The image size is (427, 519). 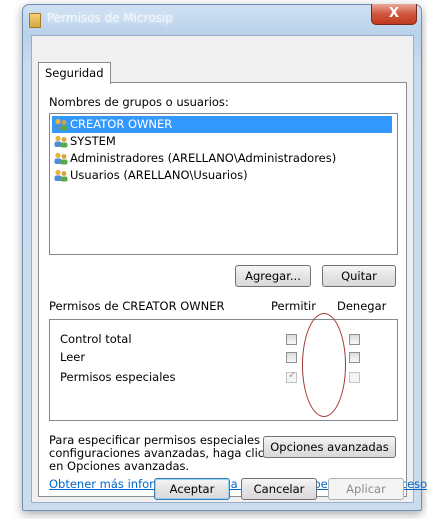 What do you see at coordinates (394, 14) in the screenshot?
I see `close-button: X` at bounding box center [394, 14].